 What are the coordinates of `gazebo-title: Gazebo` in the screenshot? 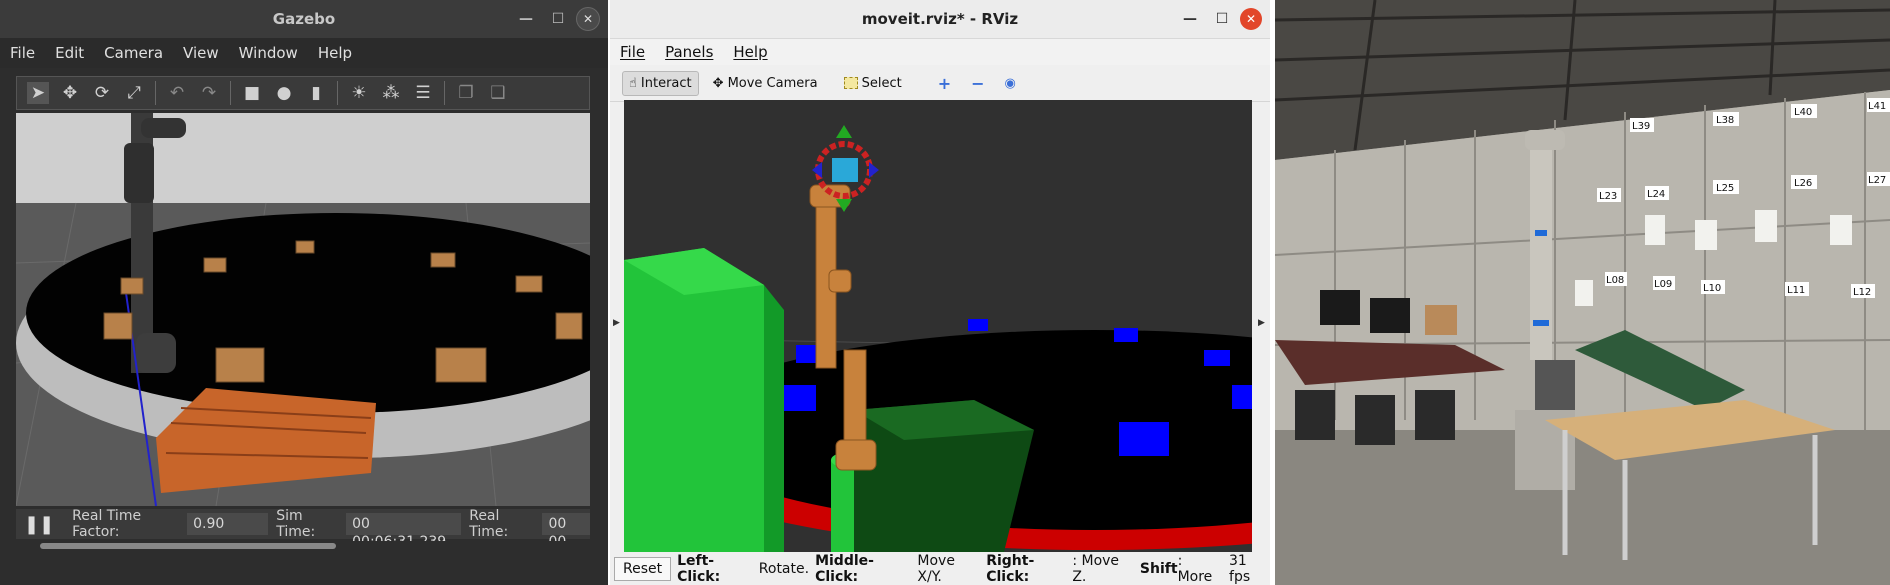 It's located at (304, 19).